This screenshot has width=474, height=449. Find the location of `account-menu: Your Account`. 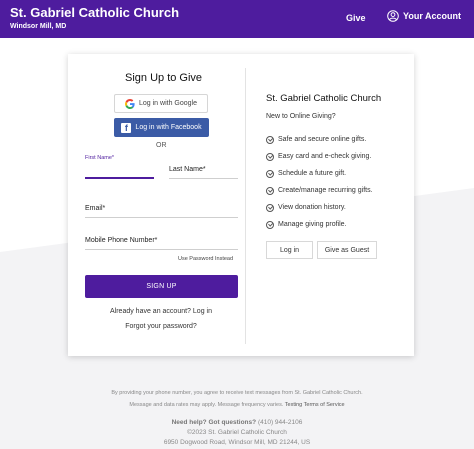

account-menu: Your Account is located at coordinates (424, 16).